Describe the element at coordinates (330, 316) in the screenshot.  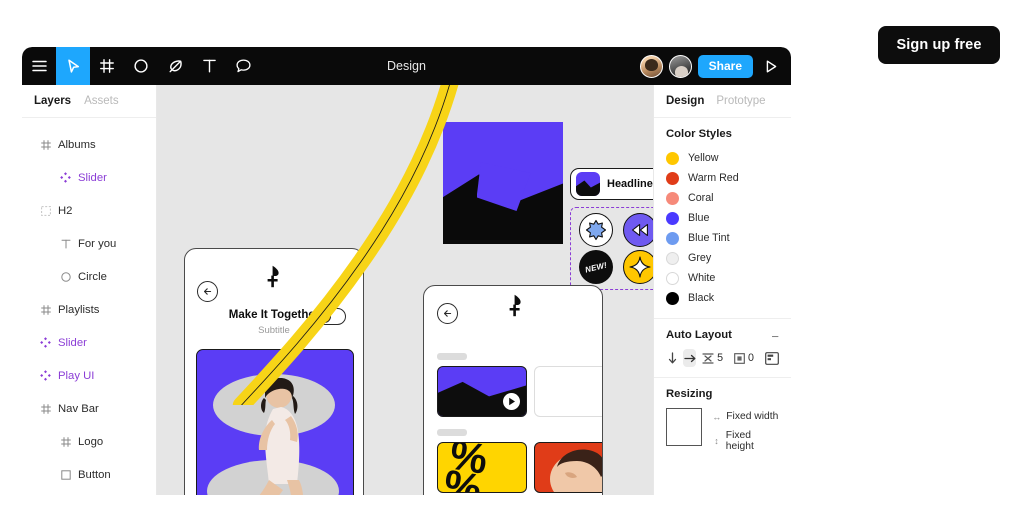
I see `phone-a-toggle` at that location.